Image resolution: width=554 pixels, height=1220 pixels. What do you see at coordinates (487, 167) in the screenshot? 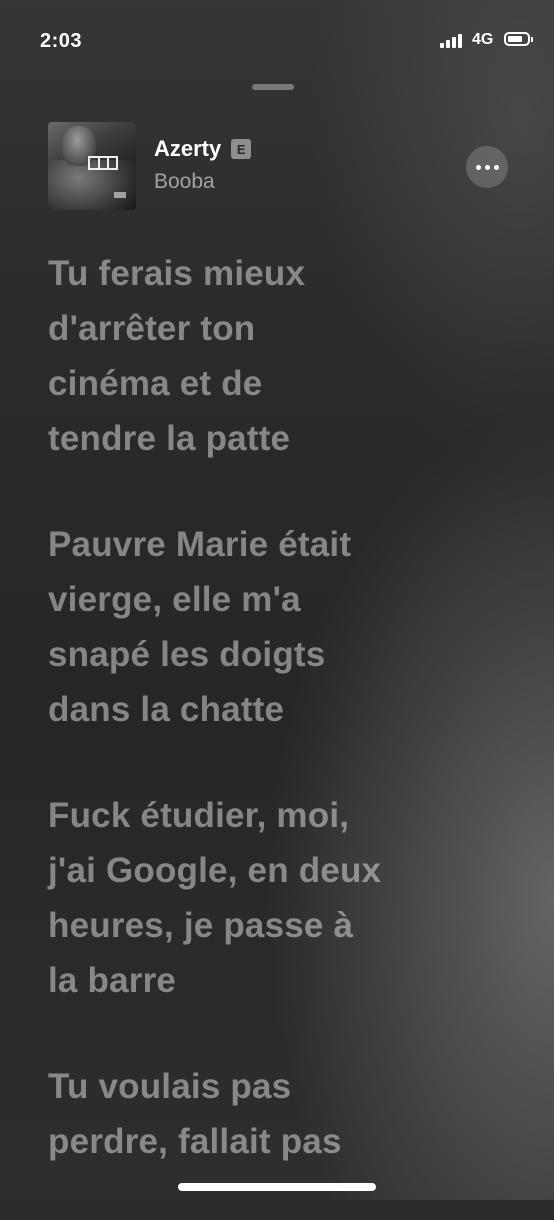
I see `more-options-button` at bounding box center [487, 167].